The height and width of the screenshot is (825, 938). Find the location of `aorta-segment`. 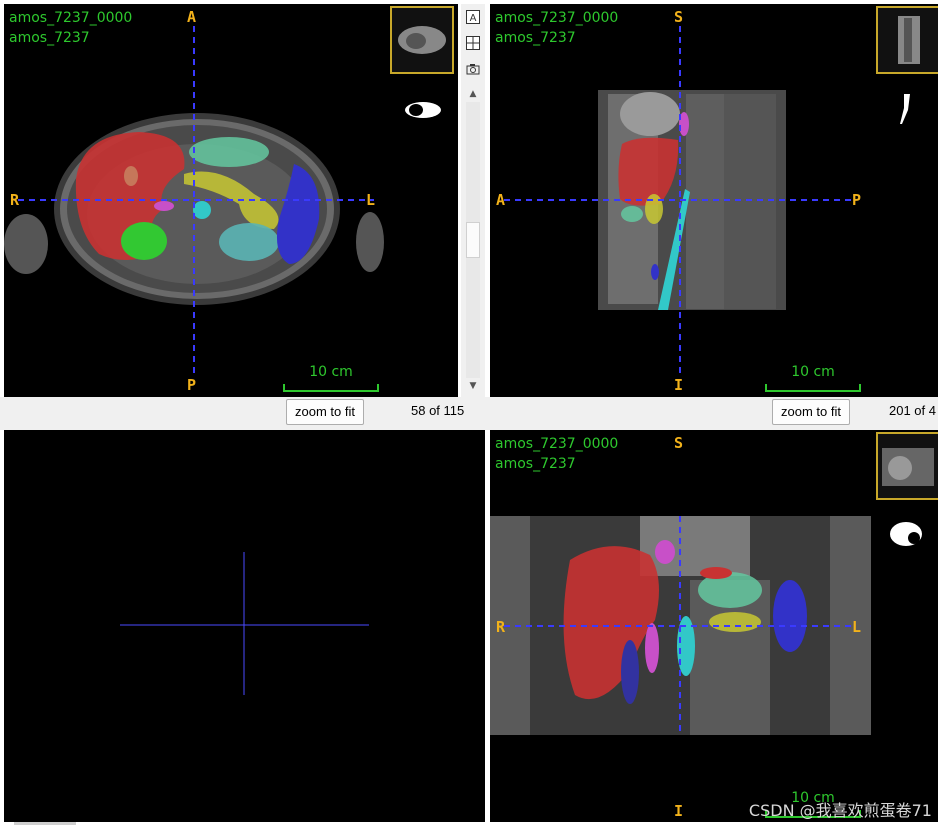

aorta-segment is located at coordinates (202, 210).